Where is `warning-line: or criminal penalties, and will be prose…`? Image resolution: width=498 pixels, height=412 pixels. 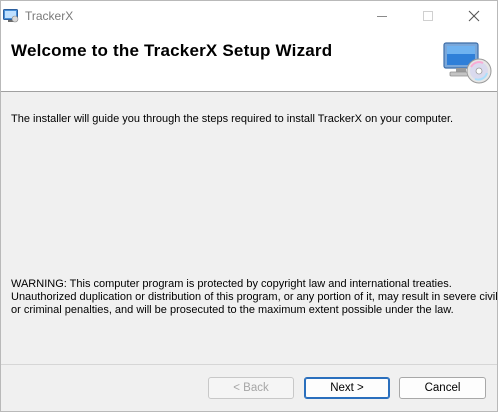 warning-line: or criminal penalties, and will be prose… is located at coordinates (232, 310).